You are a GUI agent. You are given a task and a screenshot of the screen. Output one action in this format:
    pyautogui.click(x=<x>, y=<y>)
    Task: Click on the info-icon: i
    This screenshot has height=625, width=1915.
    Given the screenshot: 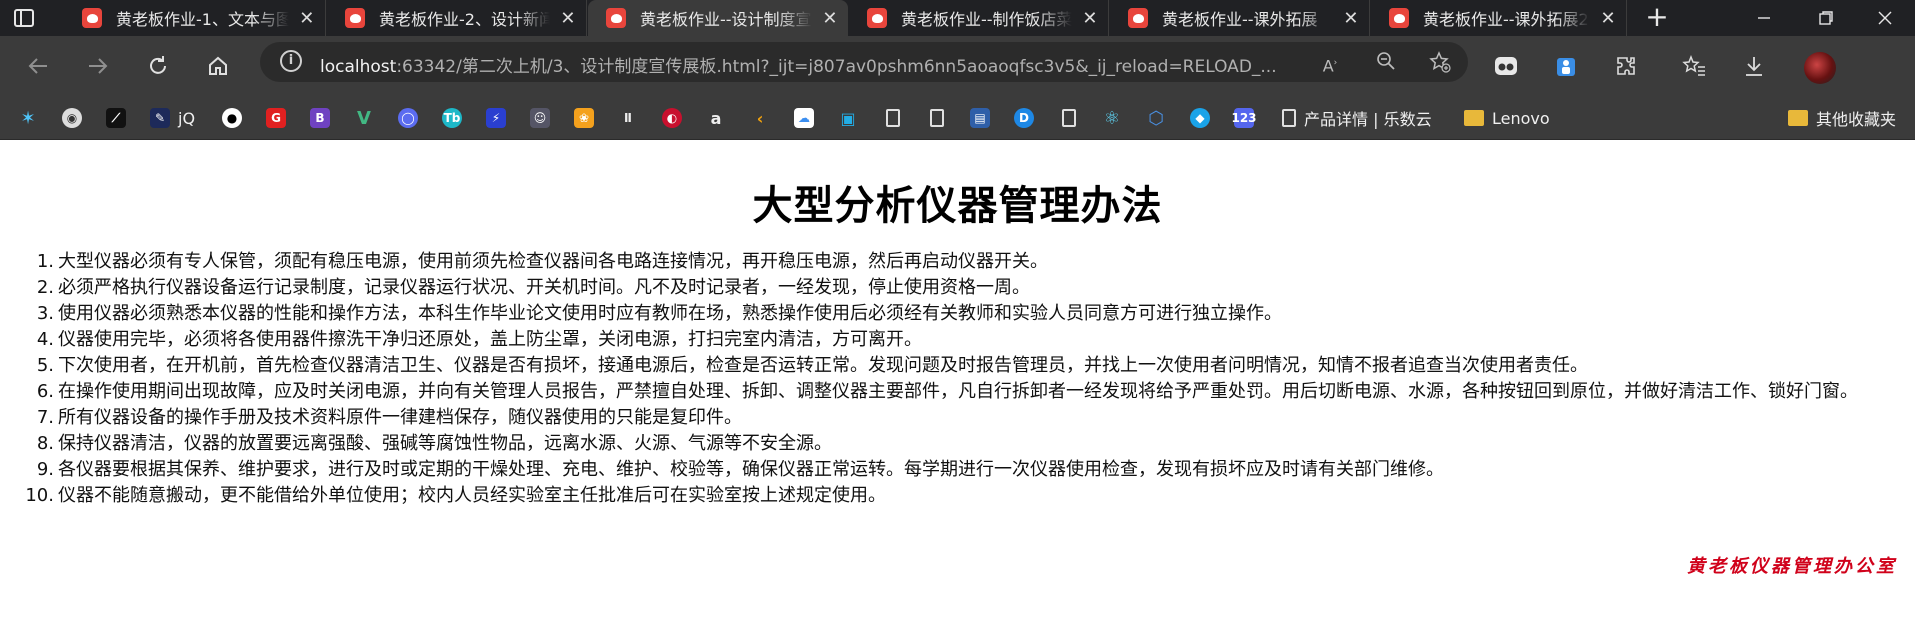 What is the action you would take?
    pyautogui.click(x=291, y=61)
    